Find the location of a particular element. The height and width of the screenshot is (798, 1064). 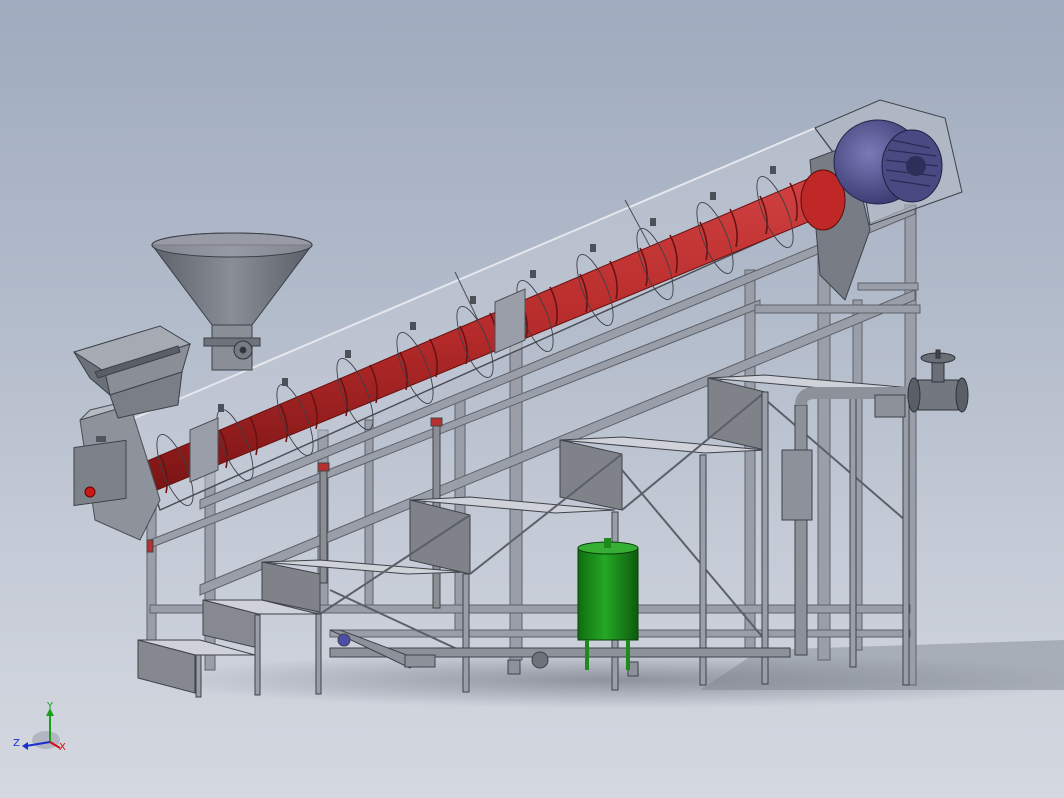

control-box is located at coordinates (100, 473).